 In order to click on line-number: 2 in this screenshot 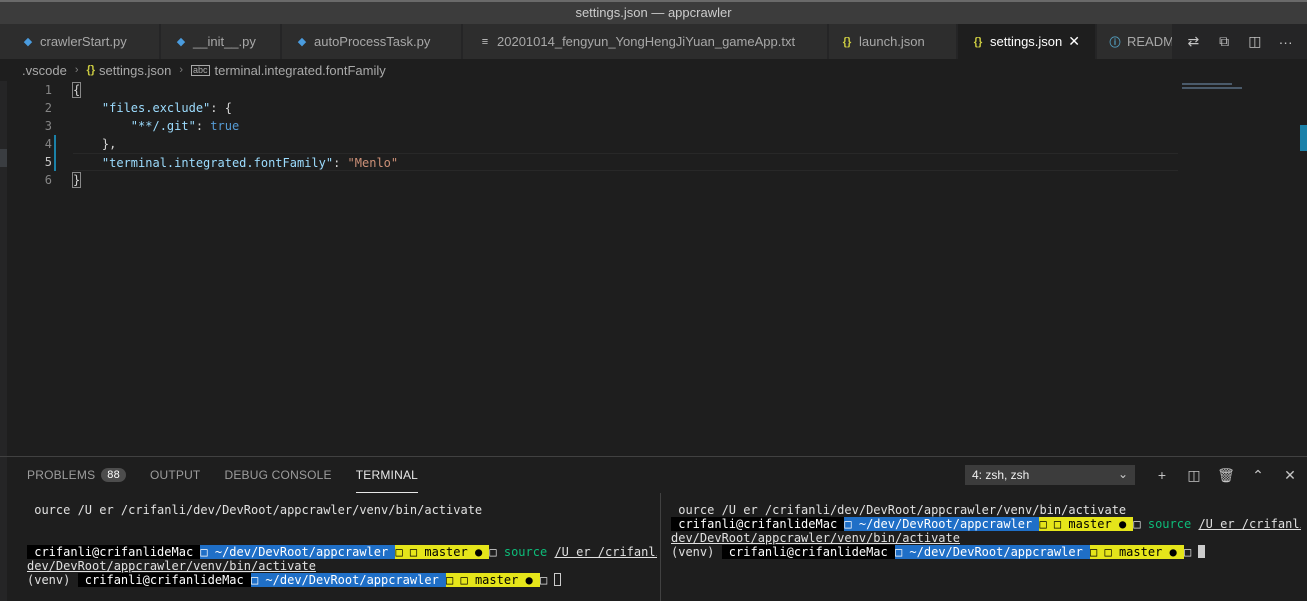, I will do `click(48, 108)`.